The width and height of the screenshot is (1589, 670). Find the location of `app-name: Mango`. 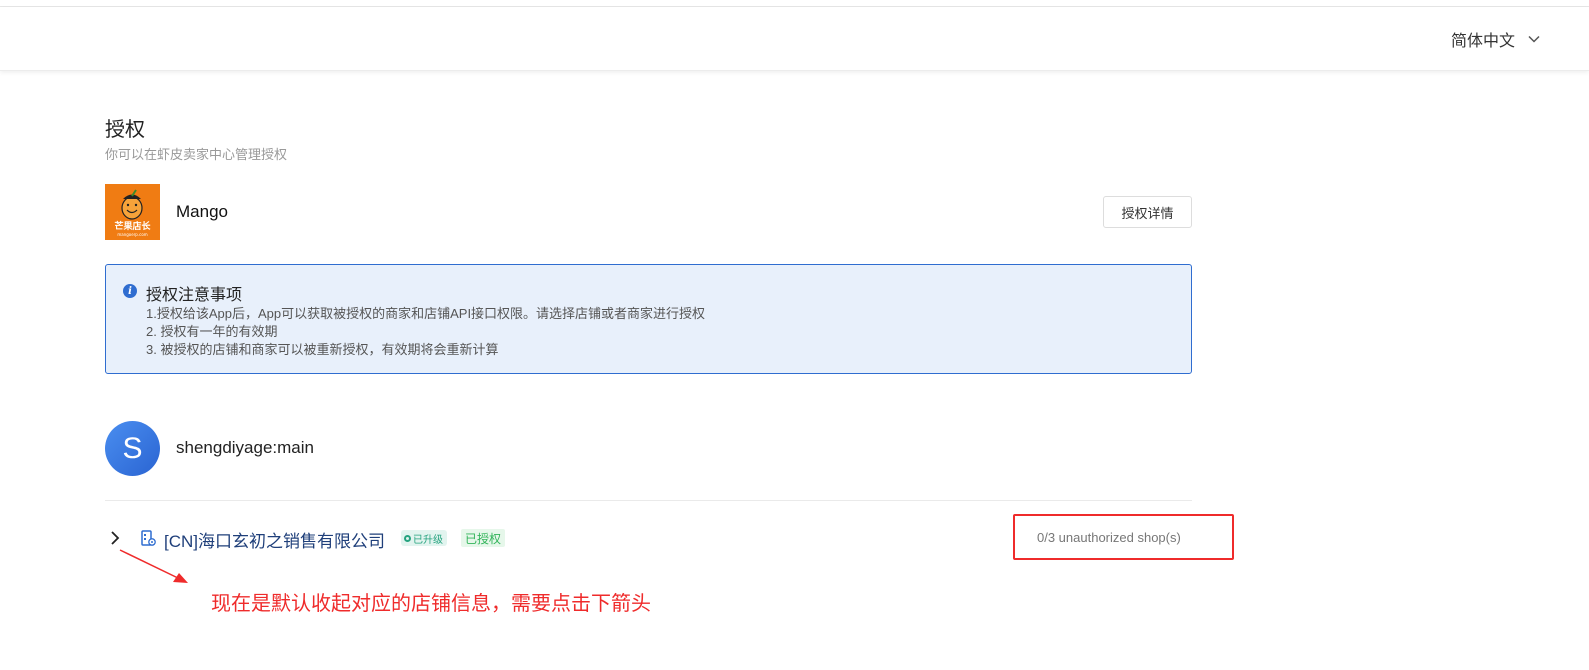

app-name: Mango is located at coordinates (202, 211).